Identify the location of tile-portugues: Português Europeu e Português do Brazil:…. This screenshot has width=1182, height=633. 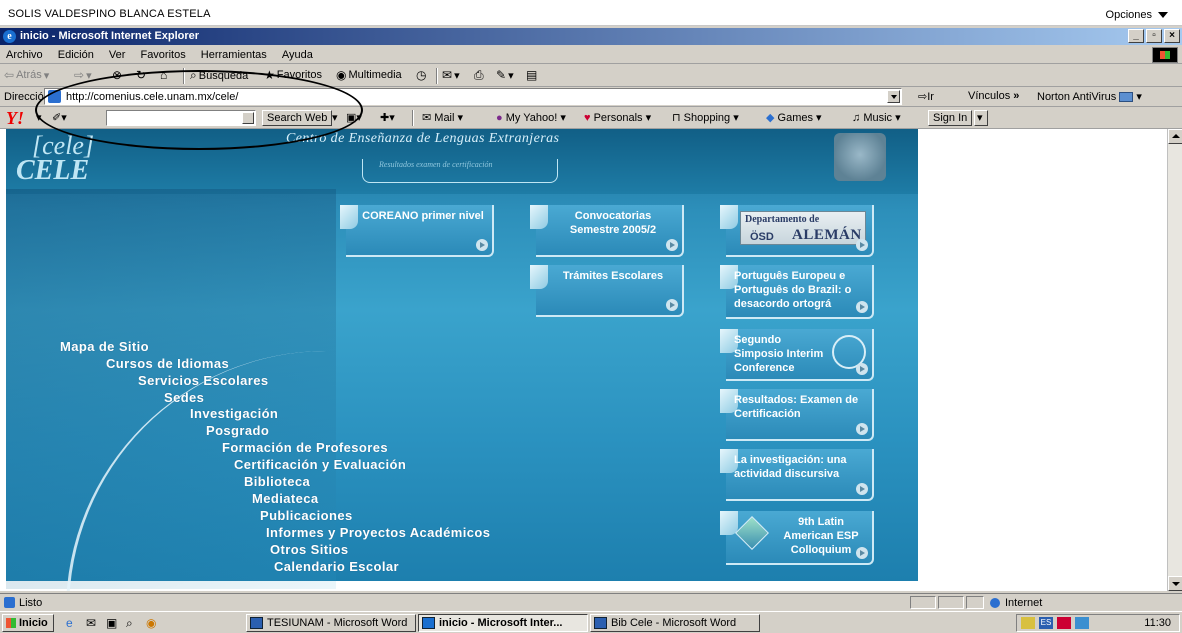
(797, 292).